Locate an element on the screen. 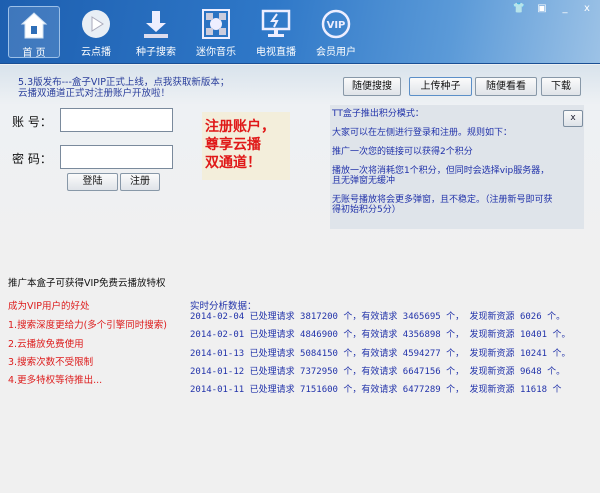  nav-cloud-play: 云点播 is located at coordinates (96, 32).